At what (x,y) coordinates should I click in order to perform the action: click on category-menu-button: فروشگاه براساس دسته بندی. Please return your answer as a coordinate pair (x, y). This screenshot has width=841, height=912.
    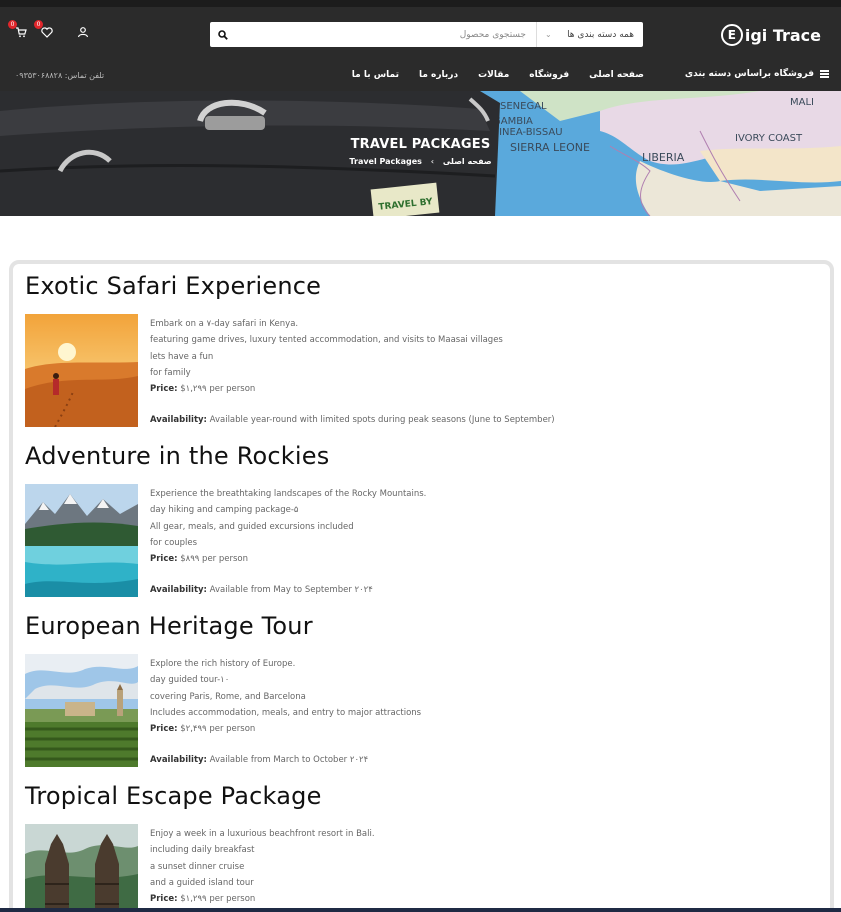
    Looking at the image, I should click on (757, 74).